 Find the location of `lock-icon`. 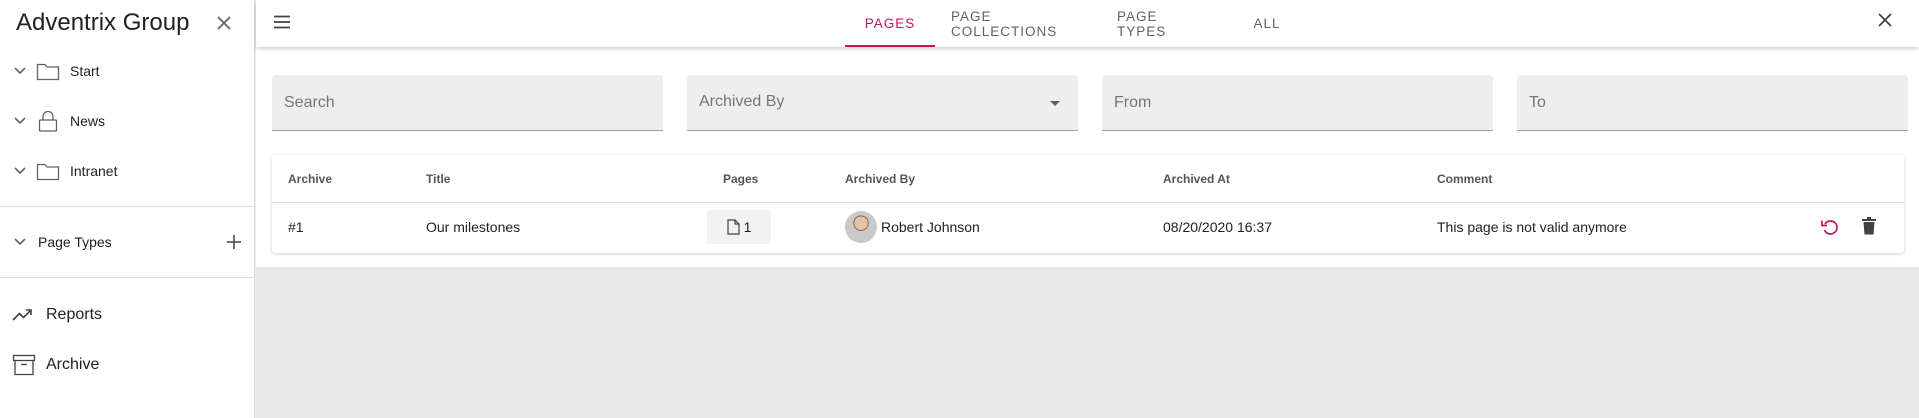

lock-icon is located at coordinates (49, 121).